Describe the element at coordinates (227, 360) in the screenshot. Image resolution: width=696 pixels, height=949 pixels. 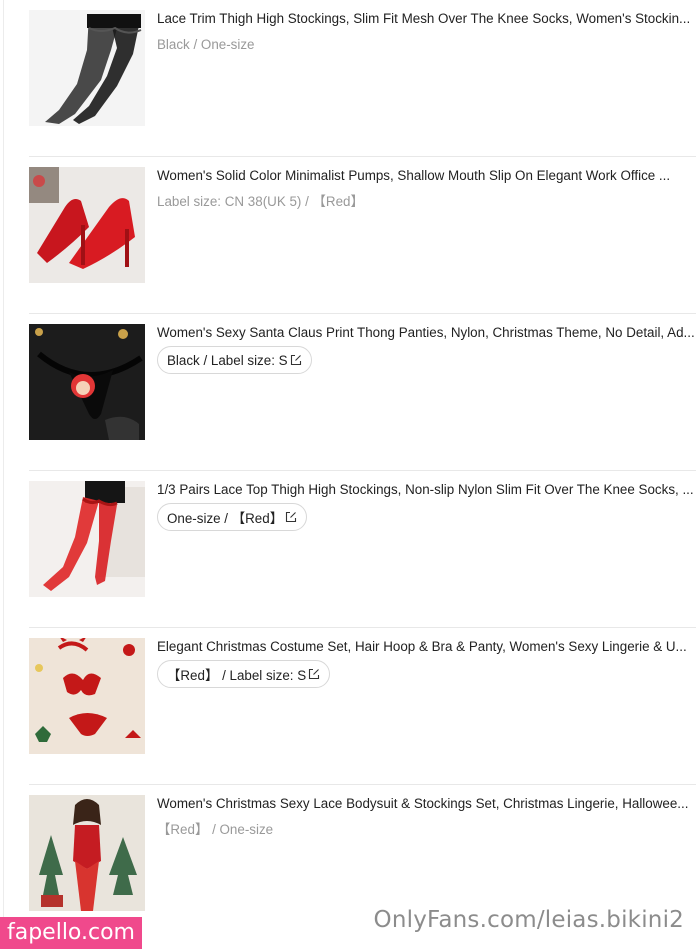
I see `variant-label: Black / Label size: S` at that location.